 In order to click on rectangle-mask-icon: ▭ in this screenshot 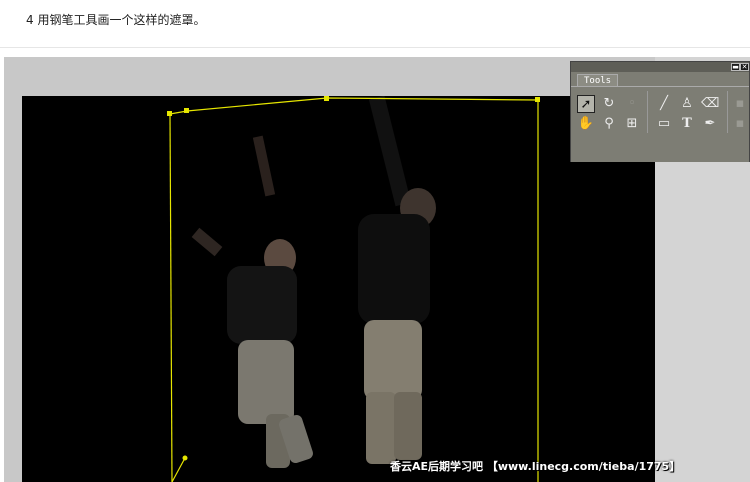, I will do `click(664, 124)`.